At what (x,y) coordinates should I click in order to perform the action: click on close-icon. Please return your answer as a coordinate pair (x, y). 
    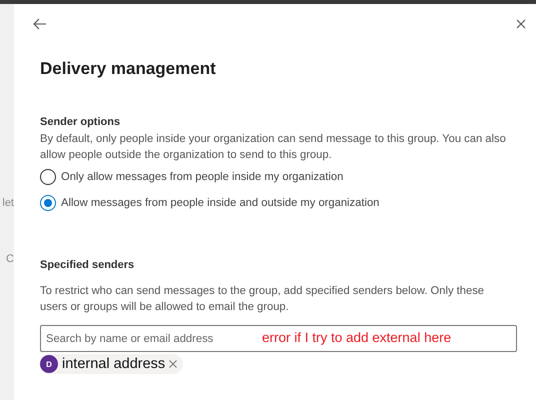
    Looking at the image, I should click on (521, 24).